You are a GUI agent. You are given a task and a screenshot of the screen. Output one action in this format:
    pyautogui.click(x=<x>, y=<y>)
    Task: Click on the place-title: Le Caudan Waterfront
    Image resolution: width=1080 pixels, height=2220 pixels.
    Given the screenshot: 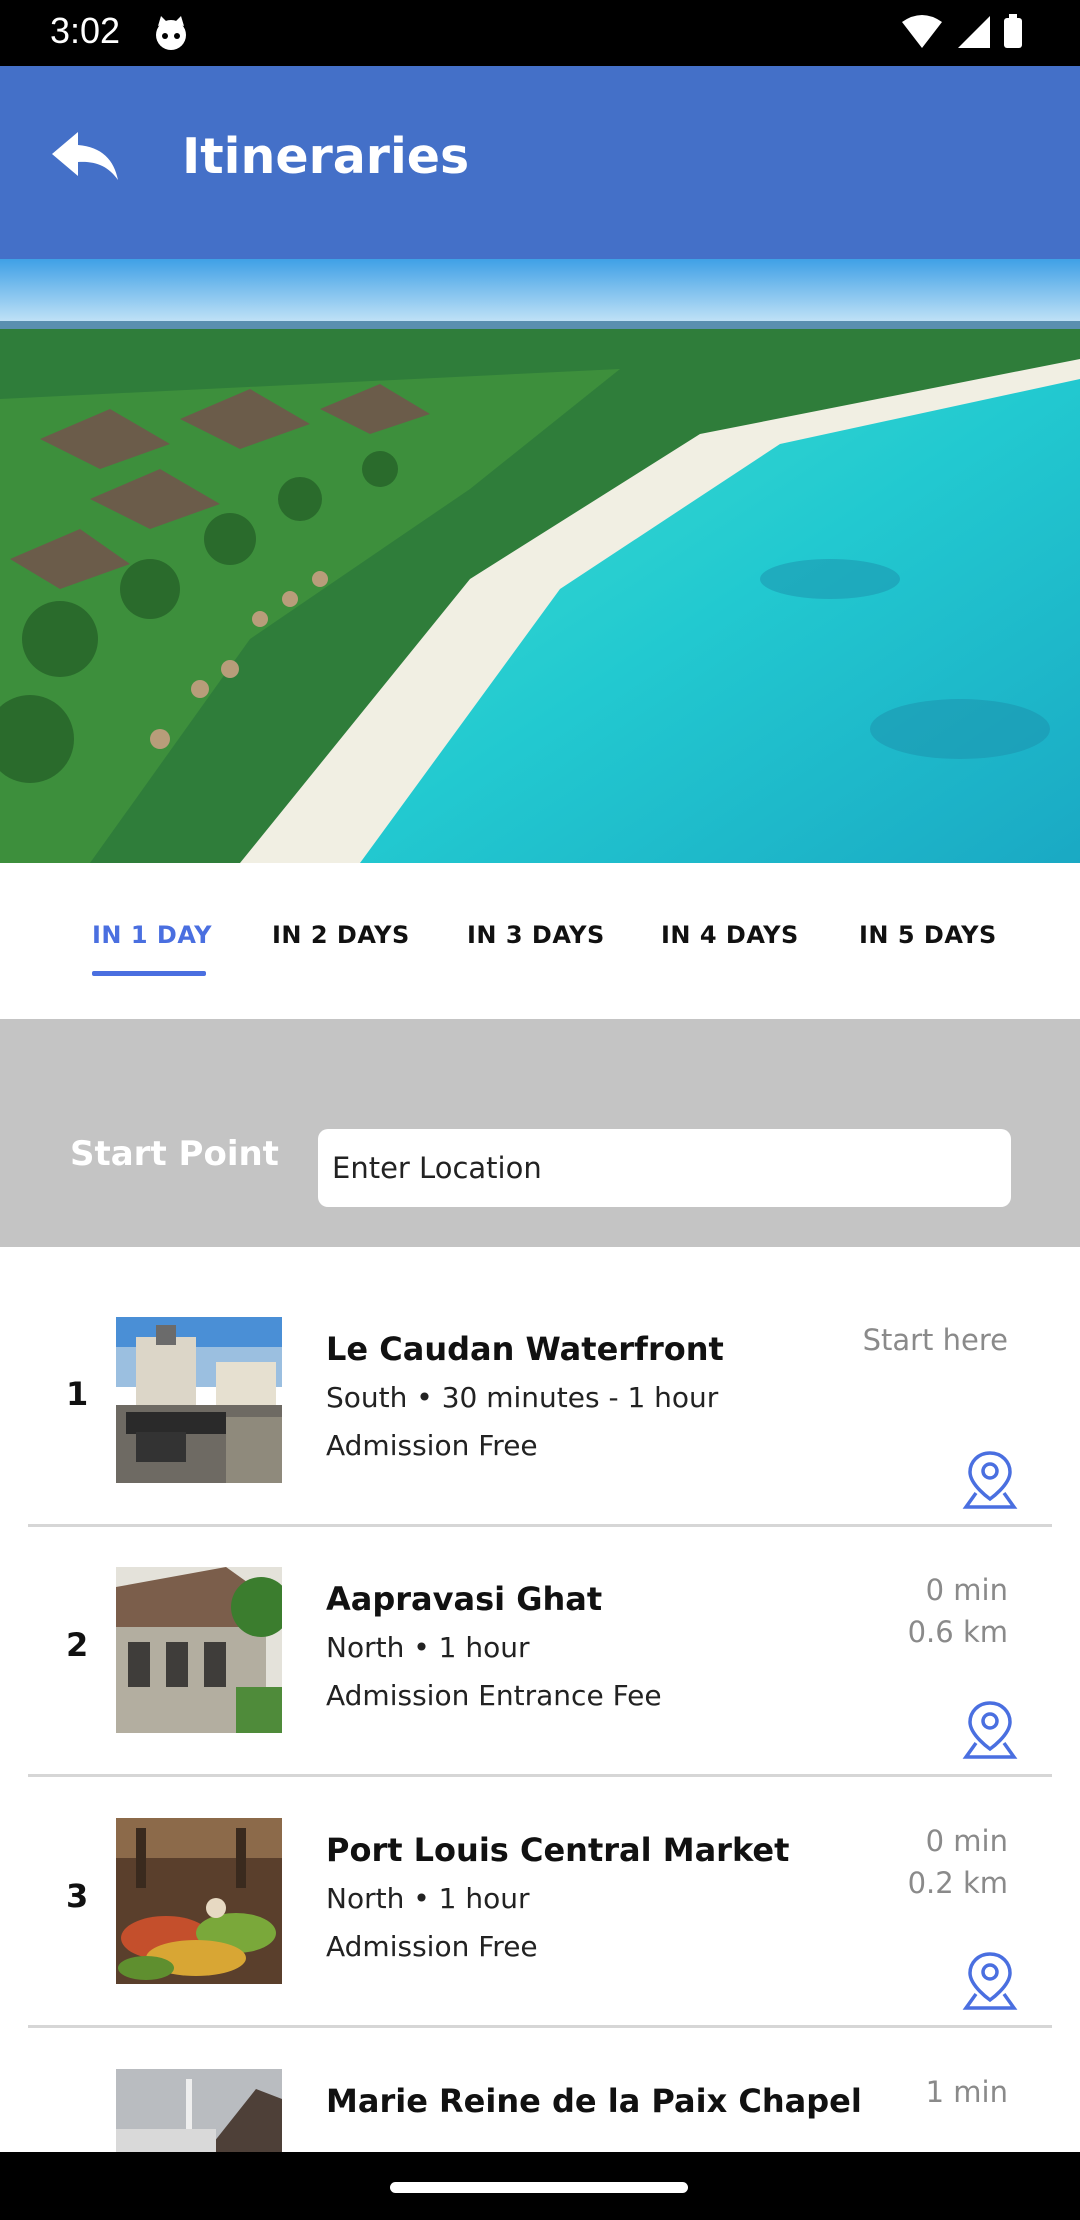 What is the action you would take?
    pyautogui.click(x=525, y=1349)
    